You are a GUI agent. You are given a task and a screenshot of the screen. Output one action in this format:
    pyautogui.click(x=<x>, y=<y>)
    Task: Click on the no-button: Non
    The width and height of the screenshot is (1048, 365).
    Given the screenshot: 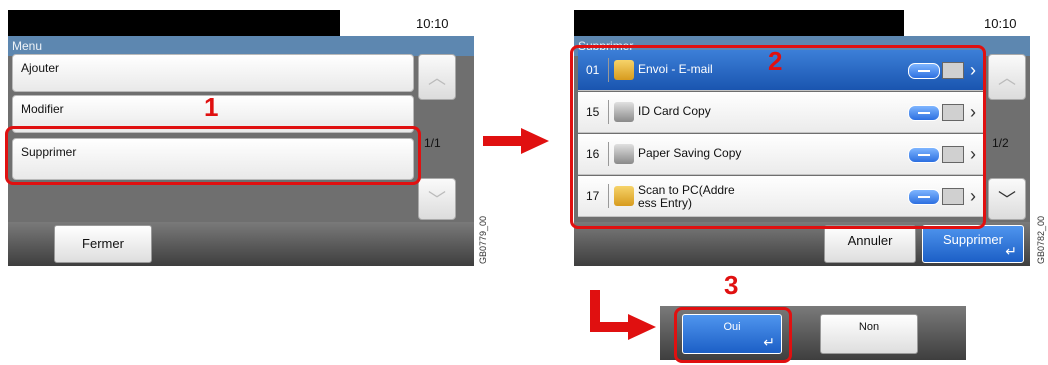 What is the action you would take?
    pyautogui.click(x=869, y=334)
    